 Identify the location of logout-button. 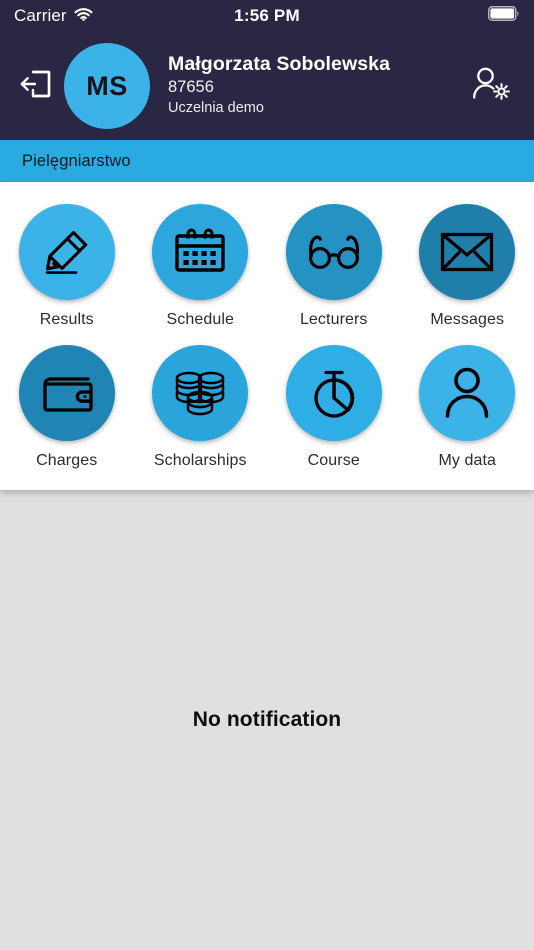
(36, 86).